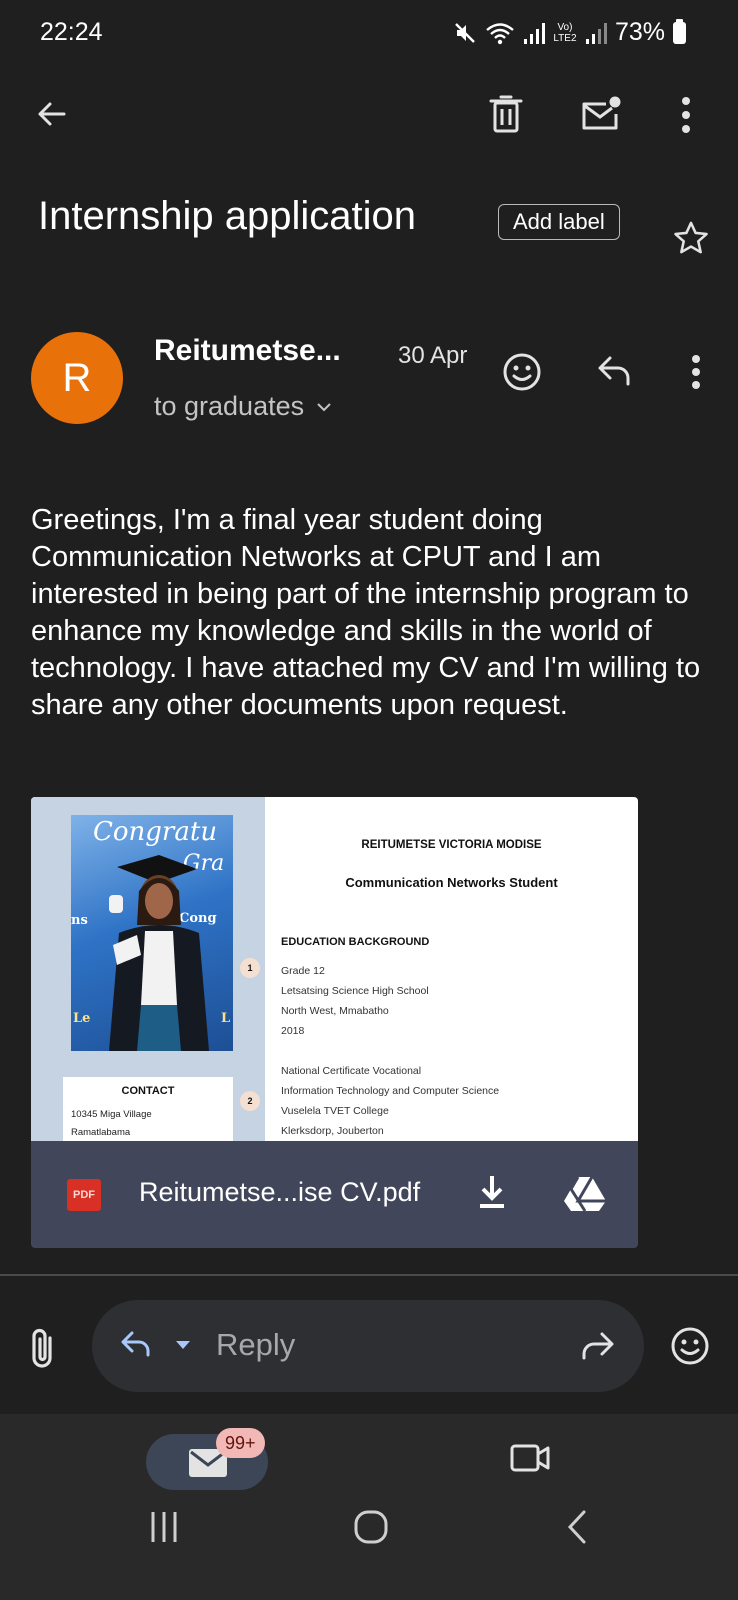 This screenshot has width=738, height=1600. I want to click on signal-icon, so click(534, 33).